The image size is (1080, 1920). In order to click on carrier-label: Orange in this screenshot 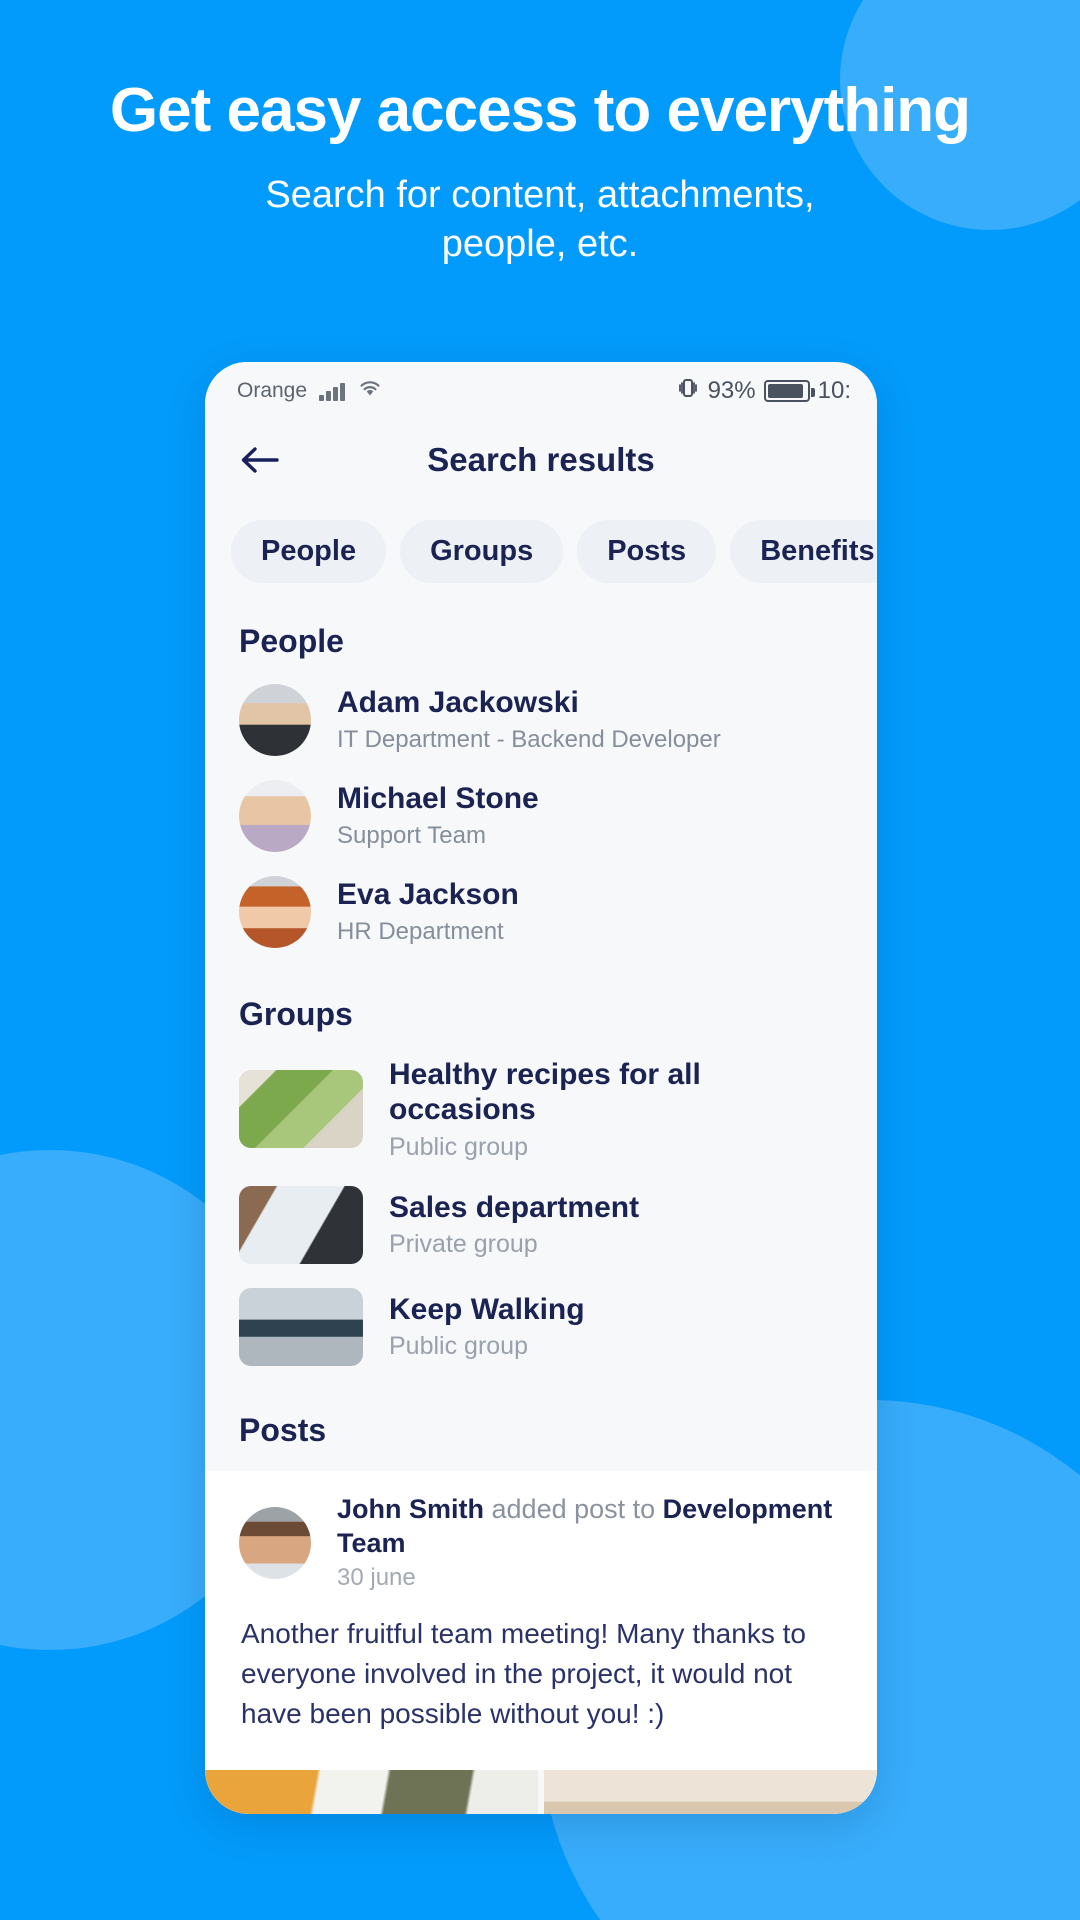, I will do `click(272, 390)`.